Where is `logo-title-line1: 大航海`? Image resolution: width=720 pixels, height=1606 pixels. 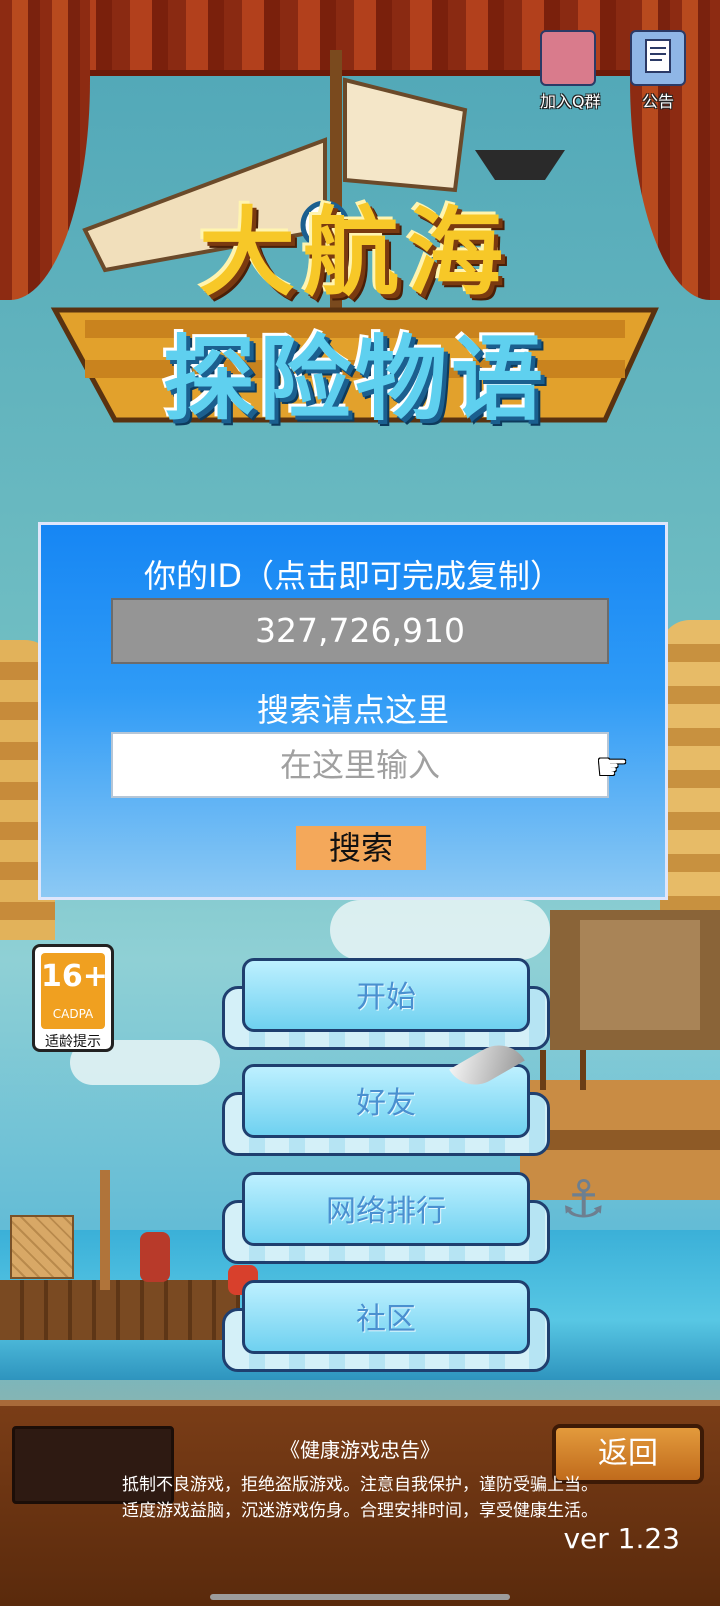 logo-title-line1: 大航海 is located at coordinates (355, 253).